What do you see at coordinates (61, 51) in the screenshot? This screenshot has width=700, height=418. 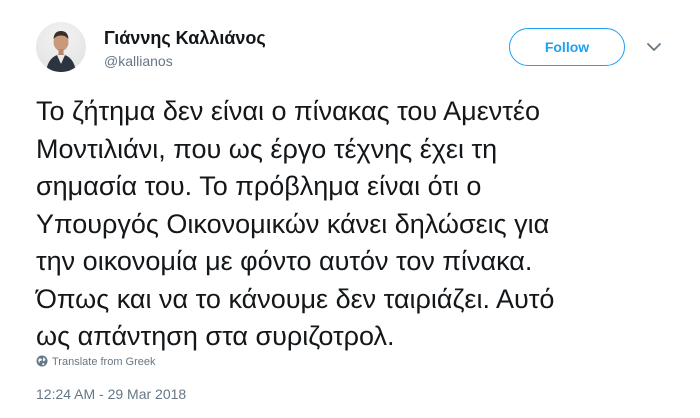 I see `person-photo-icon` at bounding box center [61, 51].